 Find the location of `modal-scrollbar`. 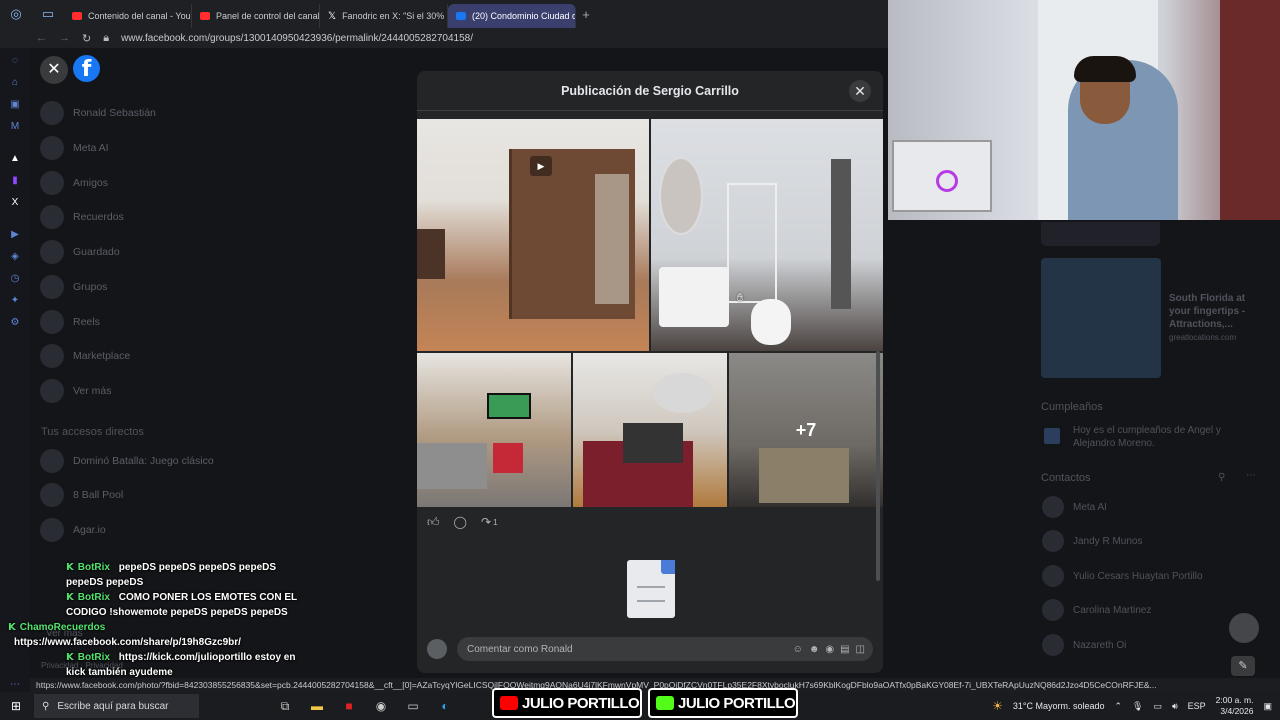

modal-scrollbar is located at coordinates (878, 466).